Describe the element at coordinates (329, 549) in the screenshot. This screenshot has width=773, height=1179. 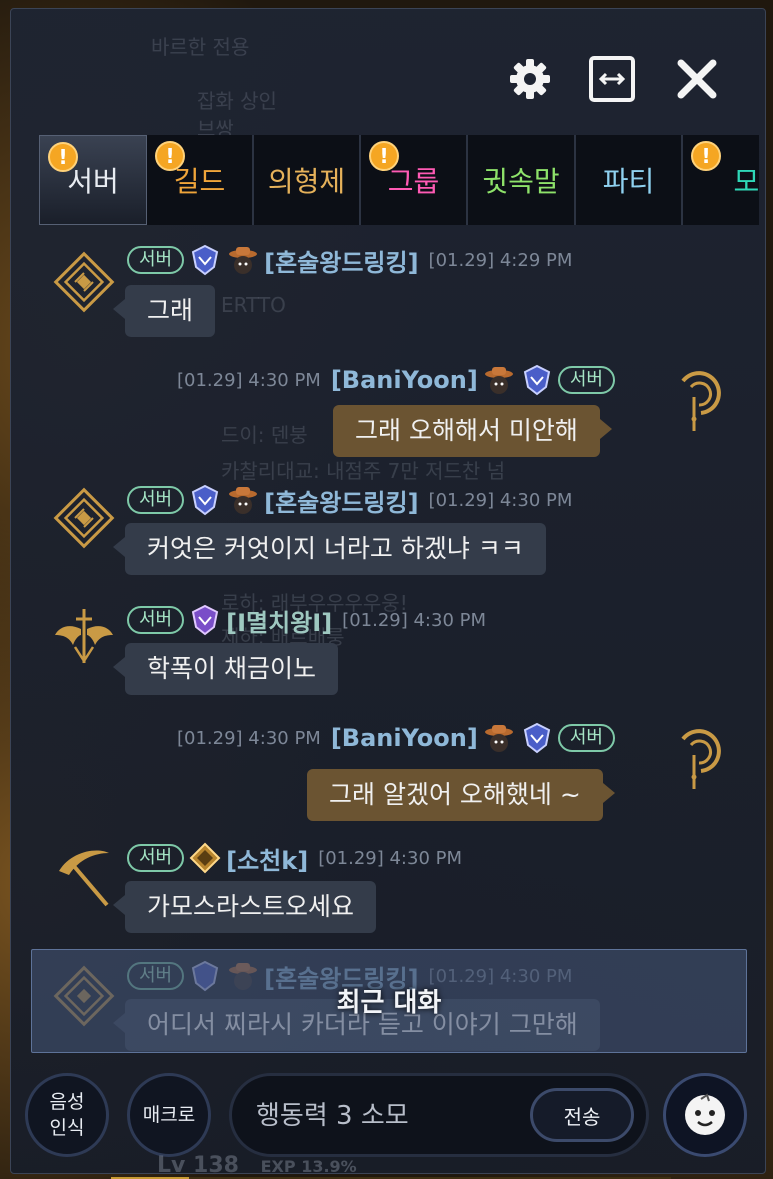
I see `message-bubble: 커엇은 커엇이지 너라고 하겠냐 ㅋㅋ` at that location.